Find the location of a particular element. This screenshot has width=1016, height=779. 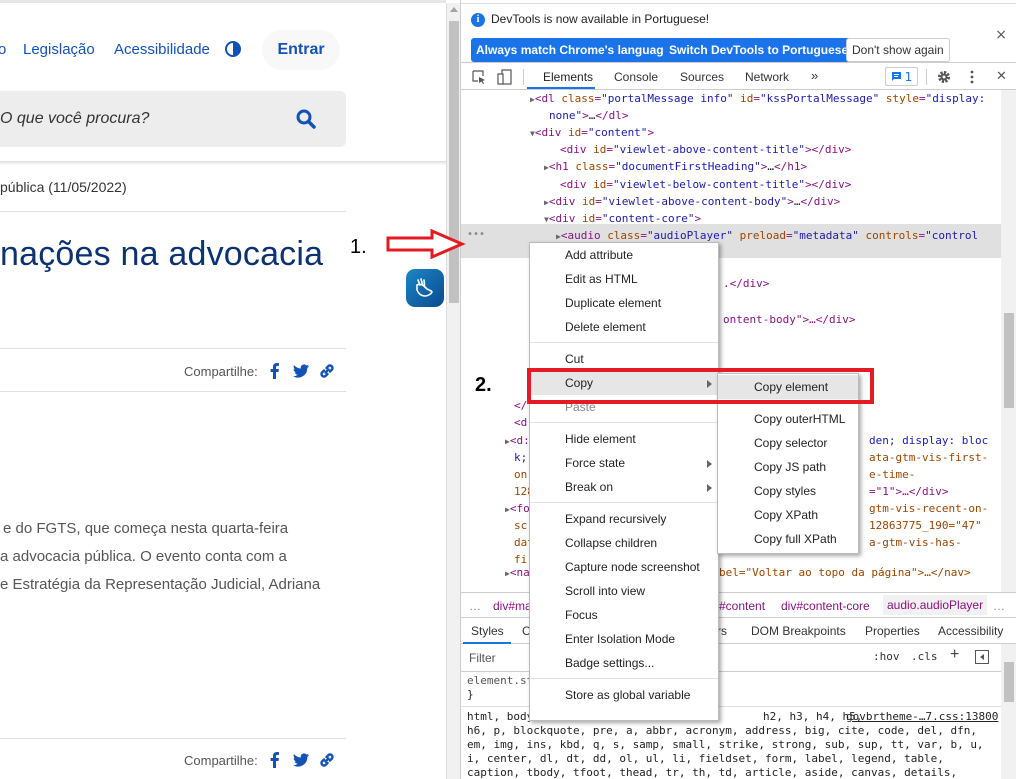

dom-fragment: bel="Voltar ao topo da página">…</nav> is located at coordinates (845, 572).